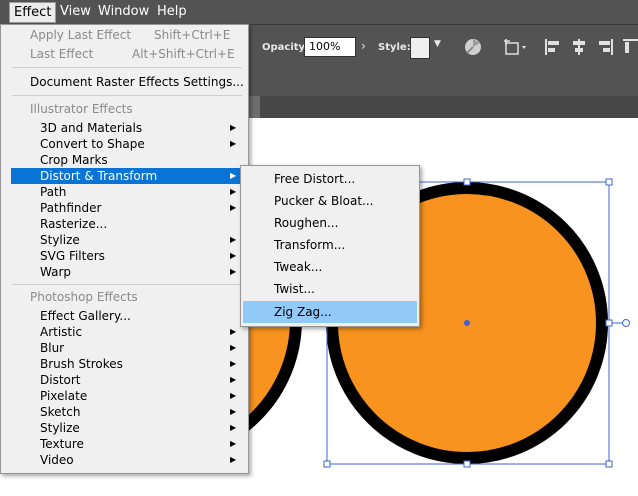 The height and width of the screenshot is (496, 638). What do you see at coordinates (330, 47) in the screenshot?
I see `opacity-input: 100%` at bounding box center [330, 47].